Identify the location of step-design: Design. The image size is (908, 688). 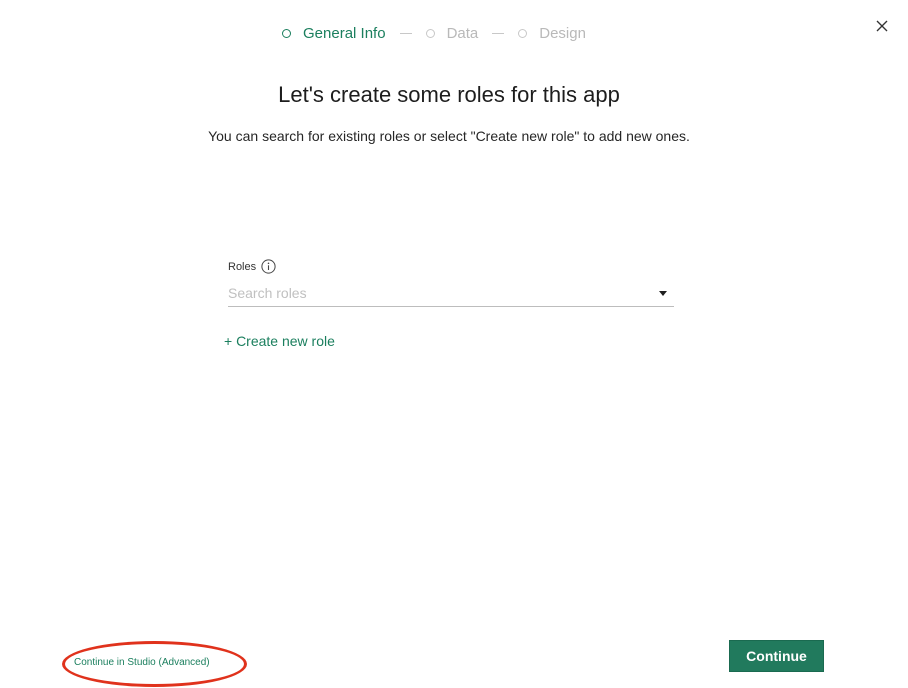
(552, 33).